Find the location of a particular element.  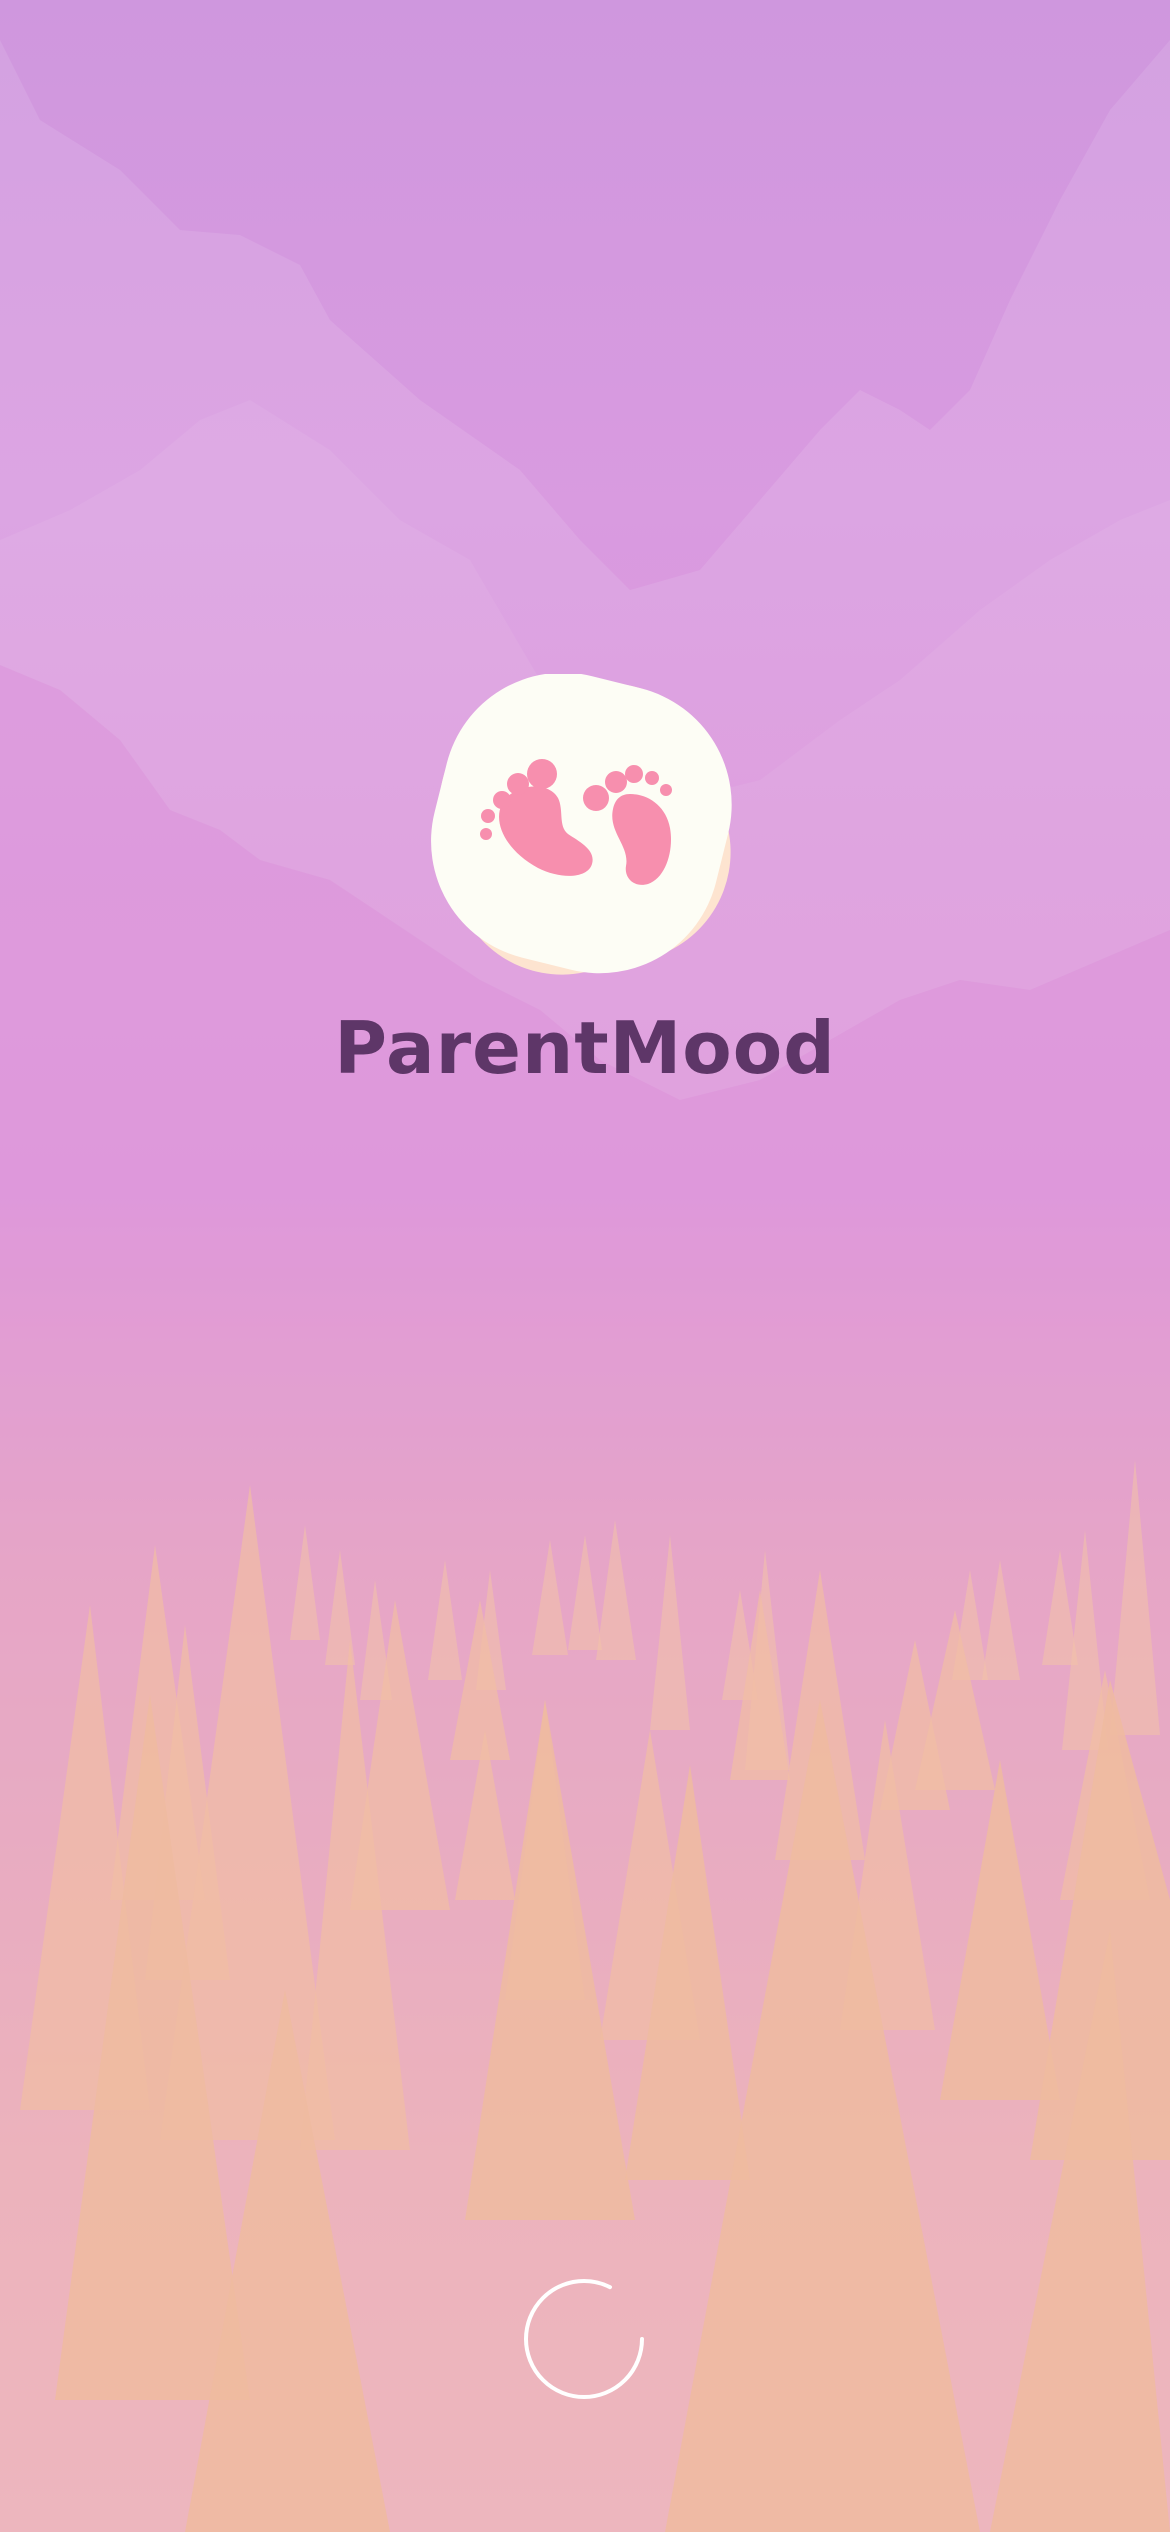

logo-badge is located at coordinates (581, 824).